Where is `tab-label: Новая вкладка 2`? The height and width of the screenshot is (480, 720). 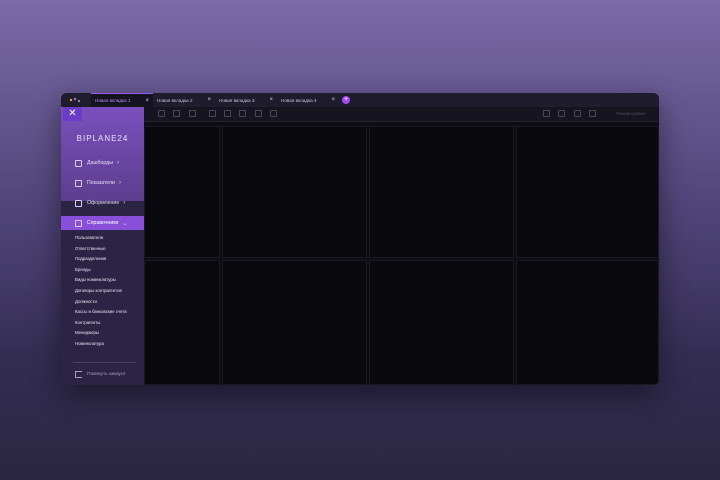
tab-label: Новая вкладка 2 is located at coordinates (175, 100).